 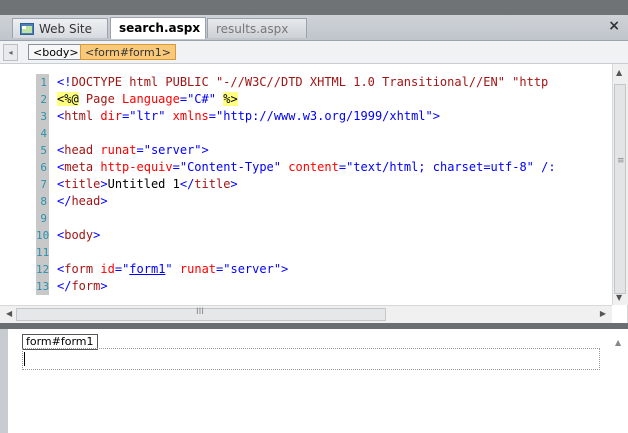 I want to click on code-line: 2 <%@ Page Language="C#" %>, so click(x=323, y=99).